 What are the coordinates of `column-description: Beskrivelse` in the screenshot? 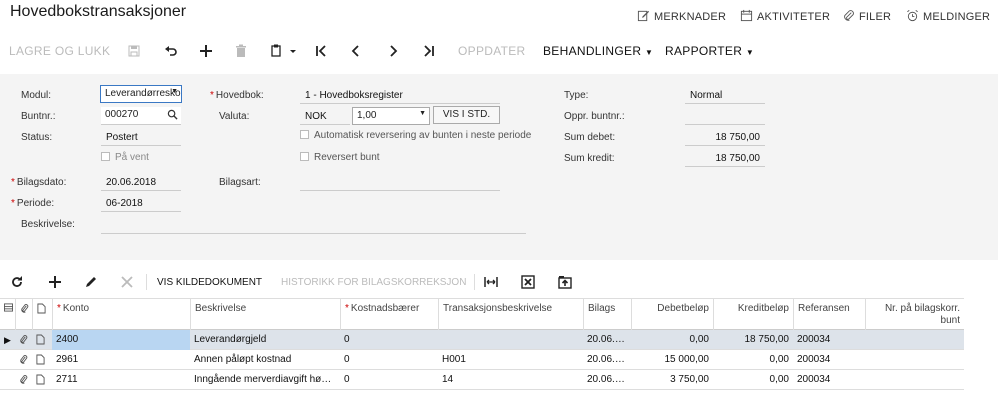 It's located at (265, 315).